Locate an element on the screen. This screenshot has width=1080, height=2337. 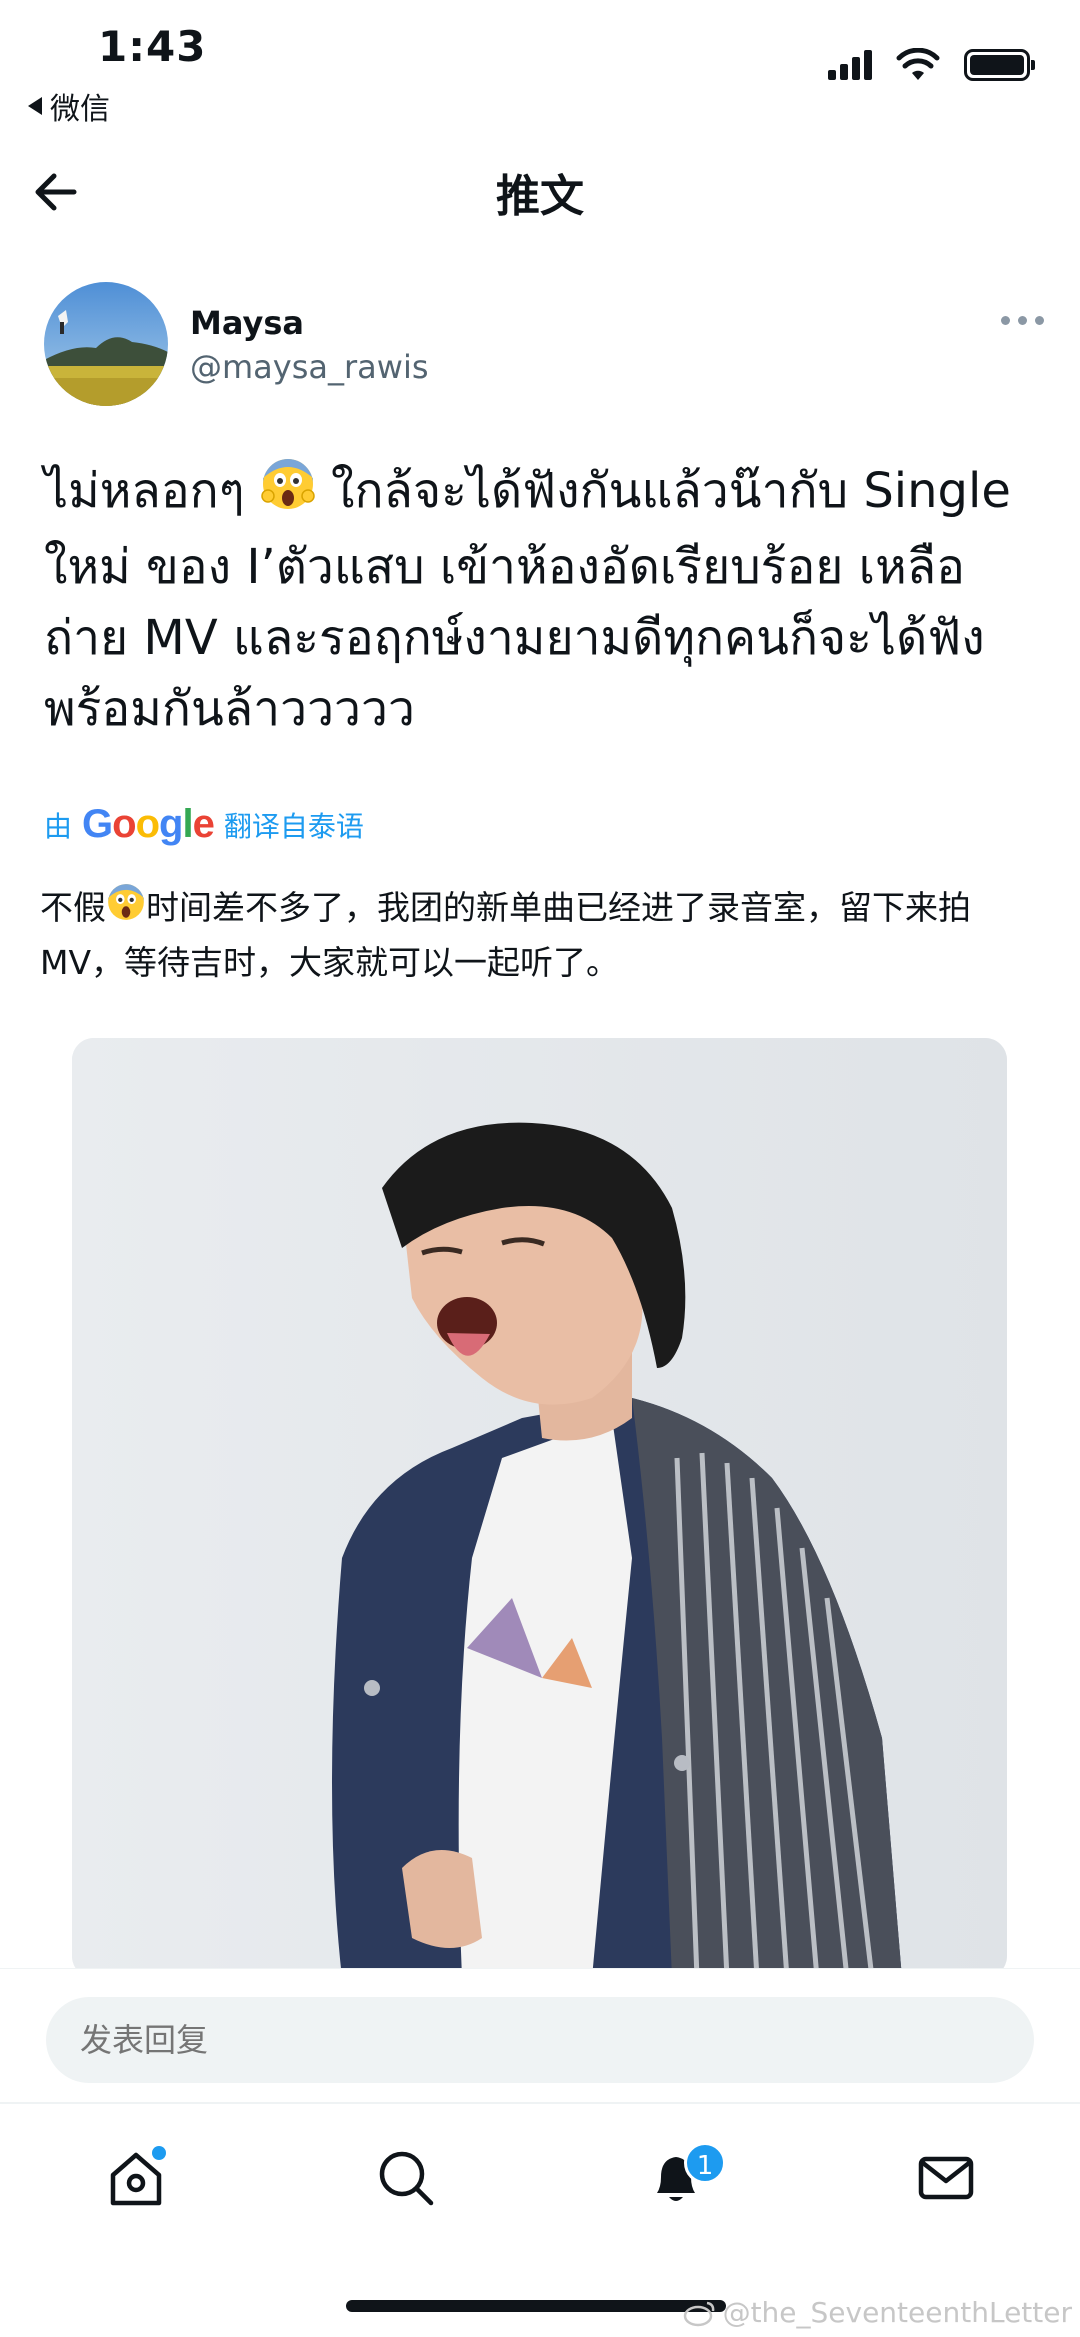
reply-area is located at coordinates (540, 2035).